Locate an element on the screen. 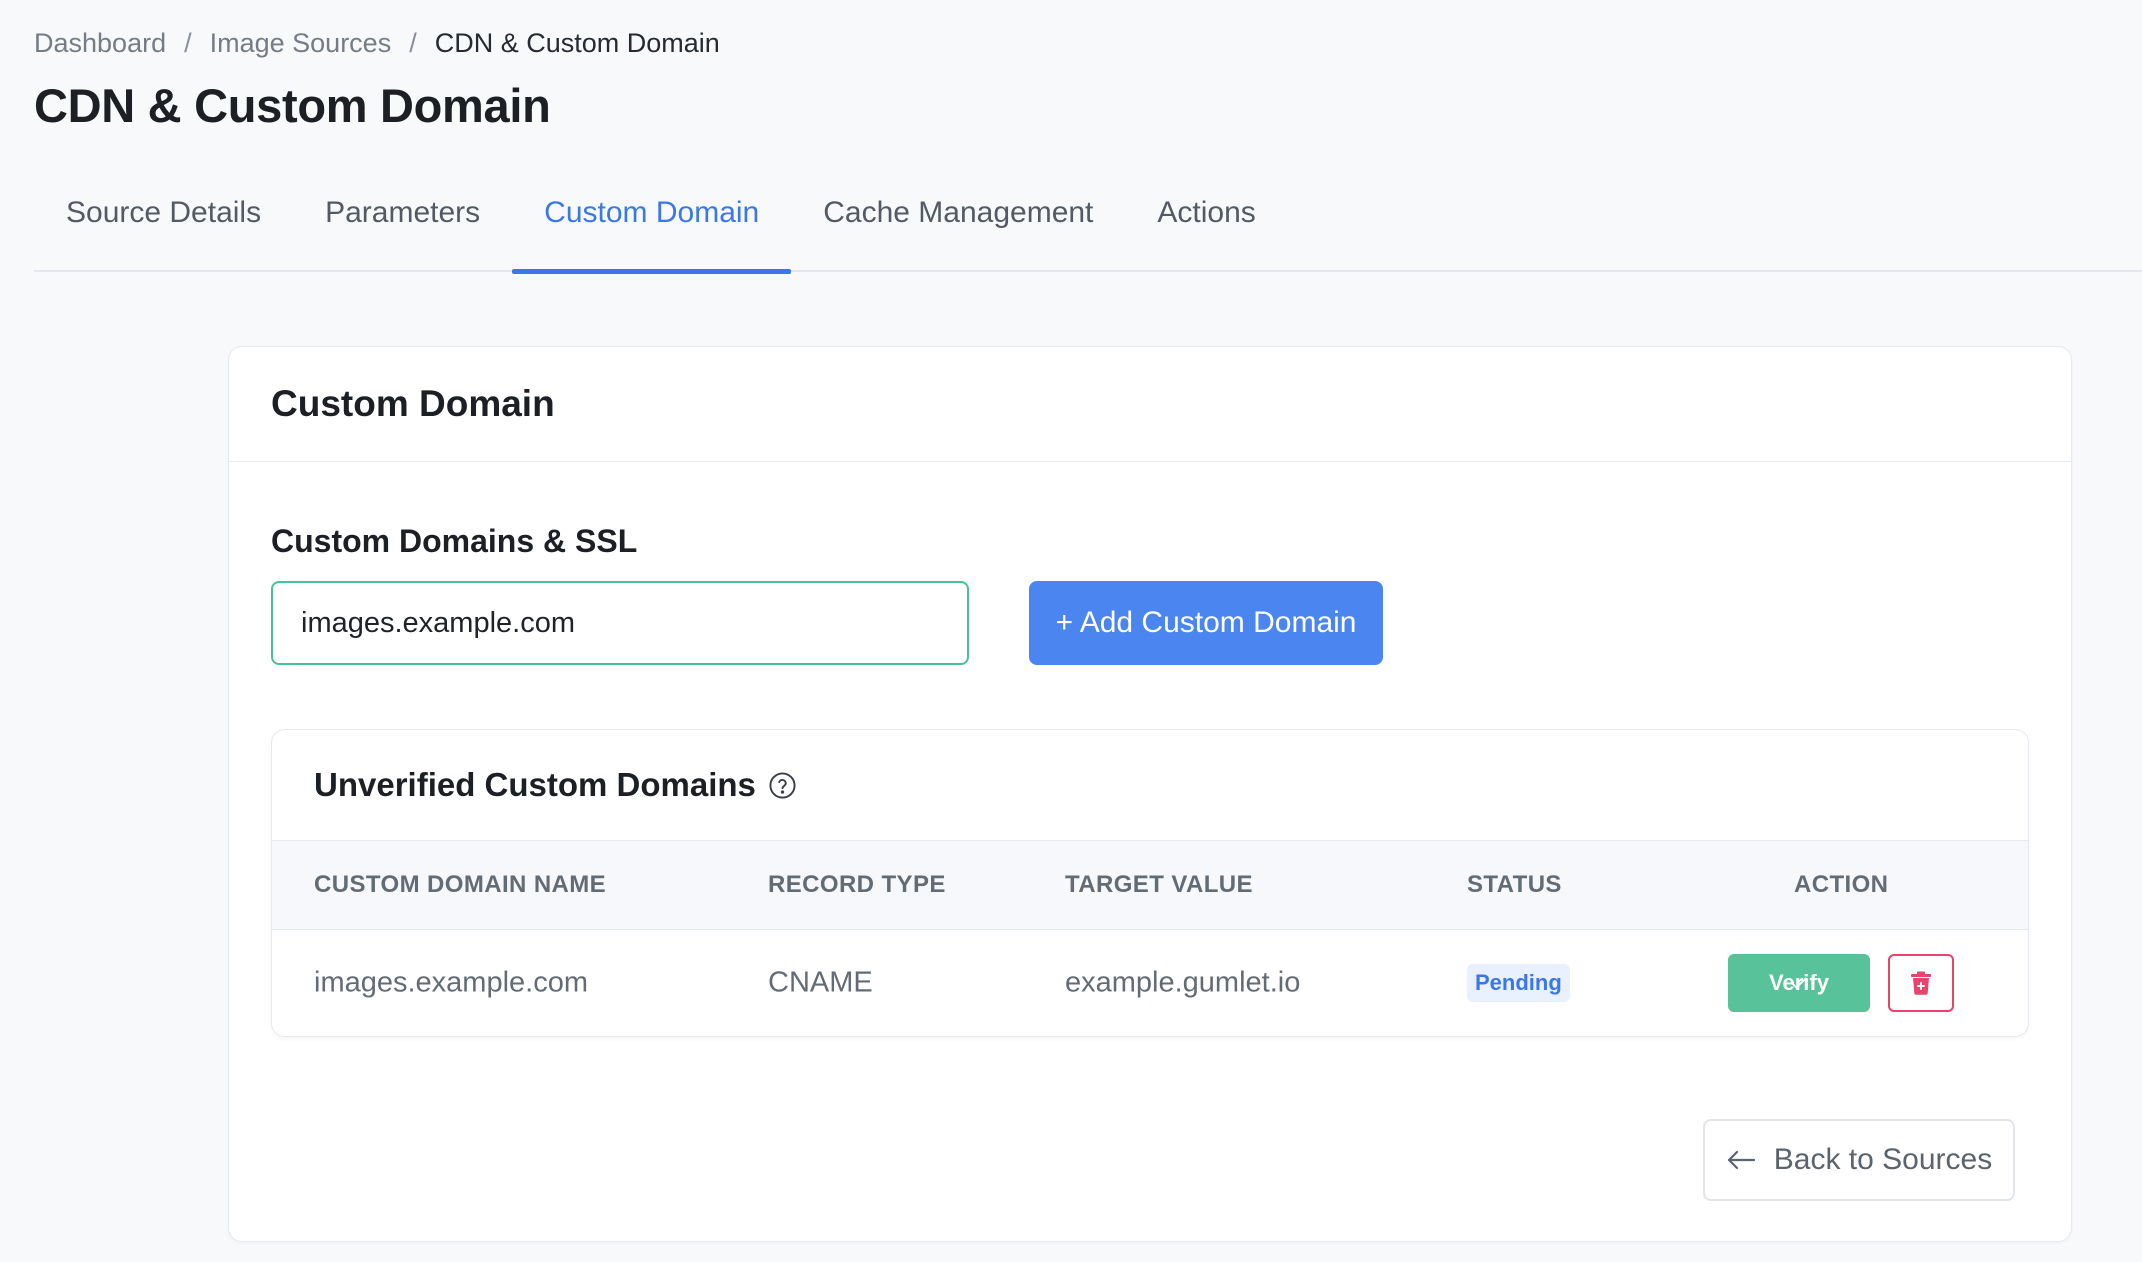  verify-button: Verify is located at coordinates (1799, 983).